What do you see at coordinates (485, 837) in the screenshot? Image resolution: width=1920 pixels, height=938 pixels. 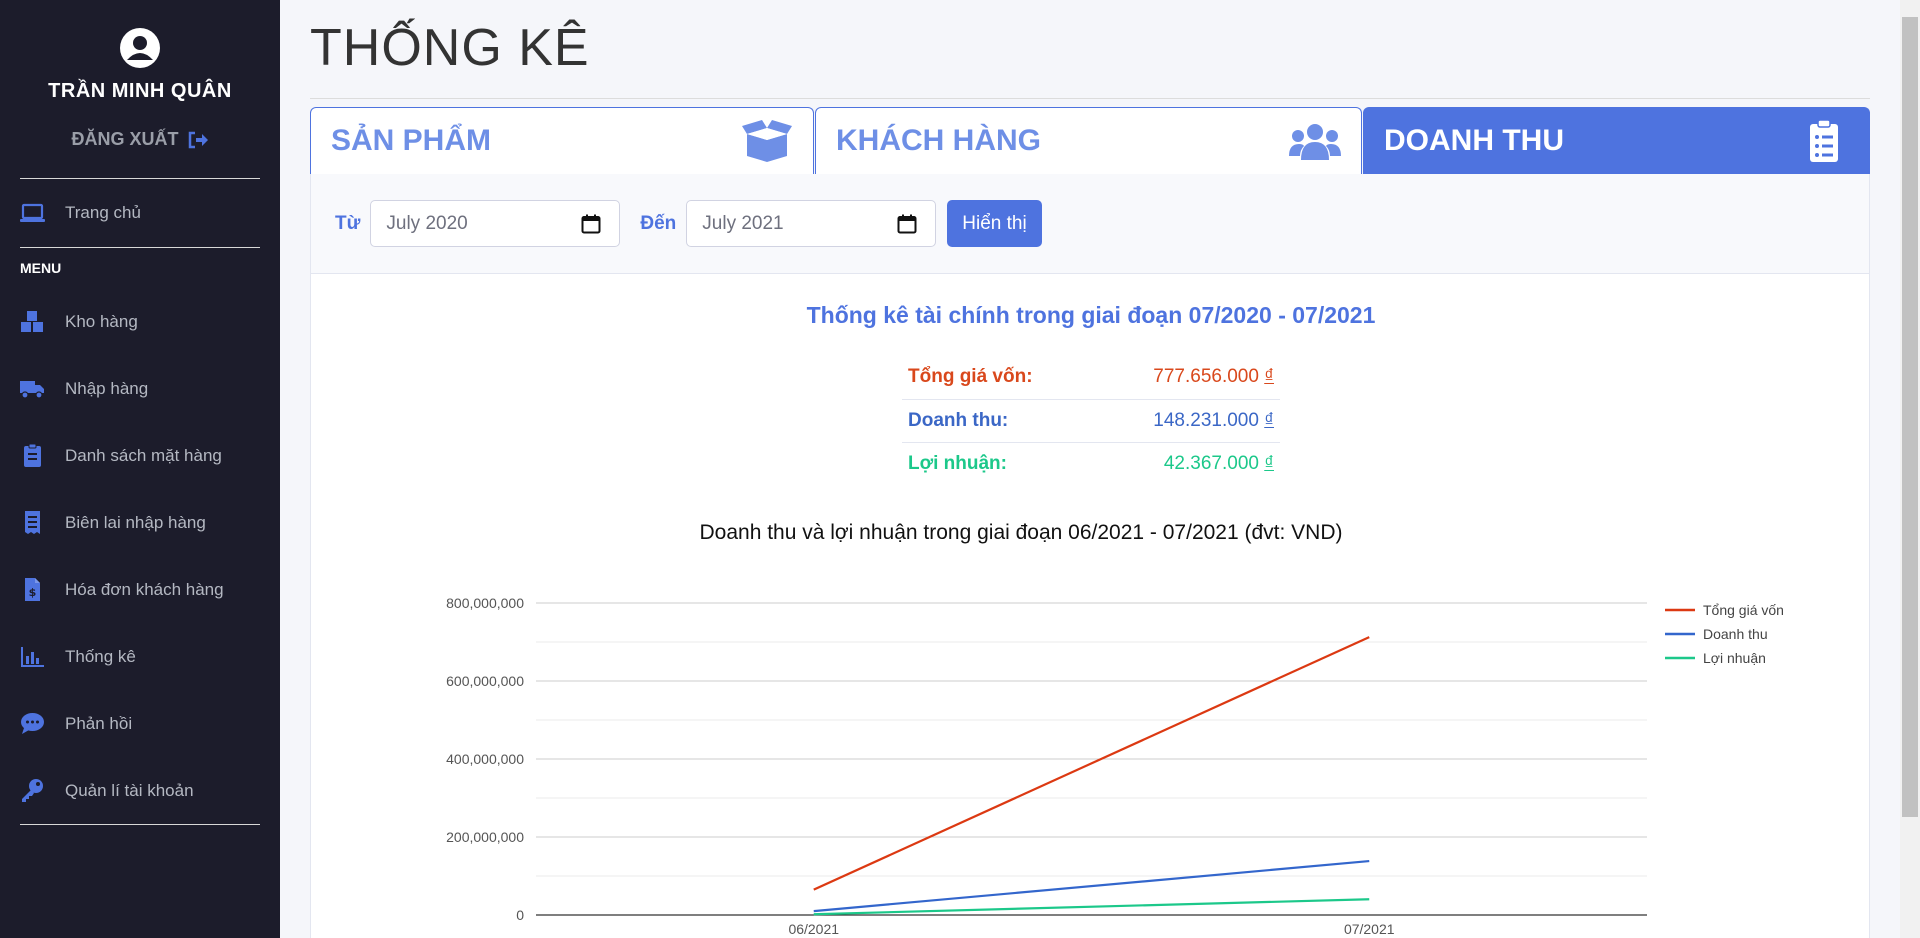 I see `y-tick-label: 200,000,000` at bounding box center [485, 837].